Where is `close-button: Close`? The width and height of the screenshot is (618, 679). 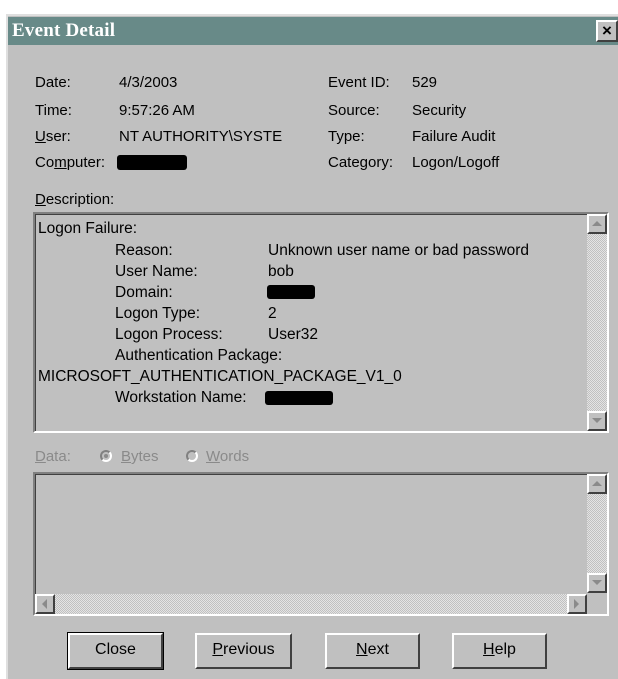
close-button: Close is located at coordinates (115, 651).